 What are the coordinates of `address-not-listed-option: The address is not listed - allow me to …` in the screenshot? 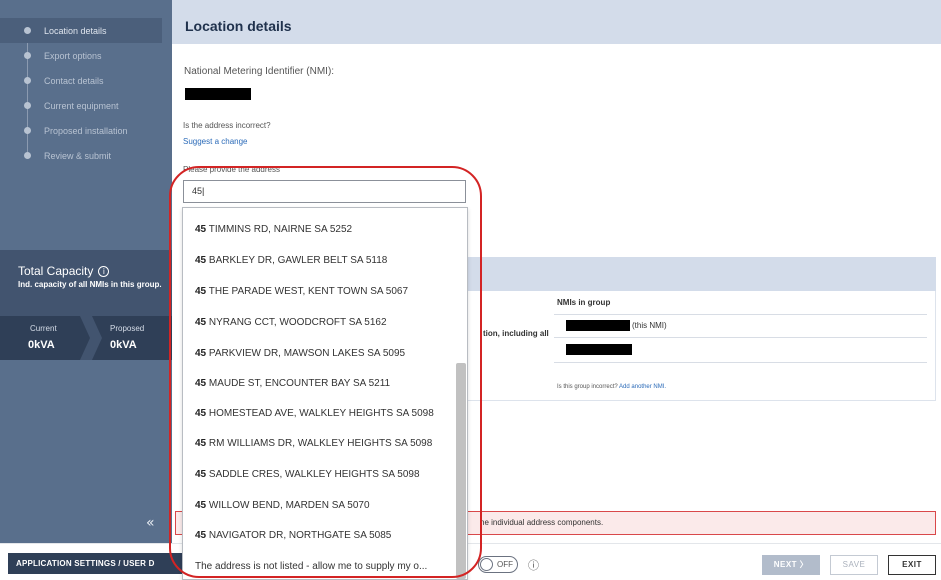 It's located at (311, 566).